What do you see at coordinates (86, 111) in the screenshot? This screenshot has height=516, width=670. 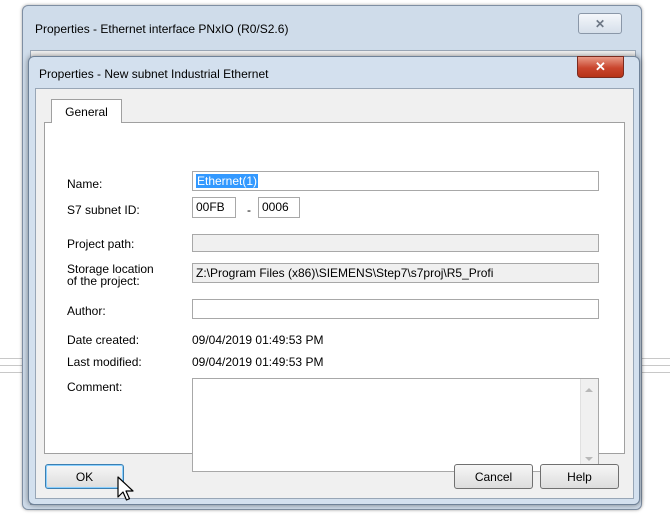 I see `tab-general: General` at bounding box center [86, 111].